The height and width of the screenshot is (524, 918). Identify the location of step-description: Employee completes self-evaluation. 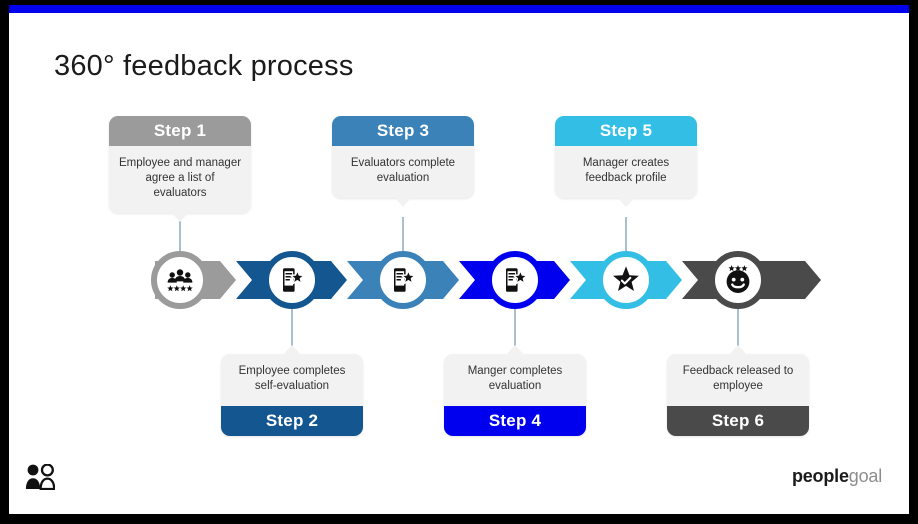
(292, 380).